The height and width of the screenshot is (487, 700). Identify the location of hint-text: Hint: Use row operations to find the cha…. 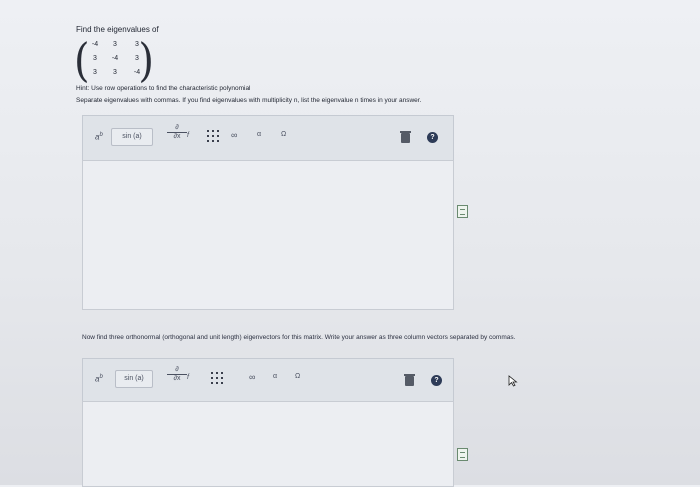
(163, 88).